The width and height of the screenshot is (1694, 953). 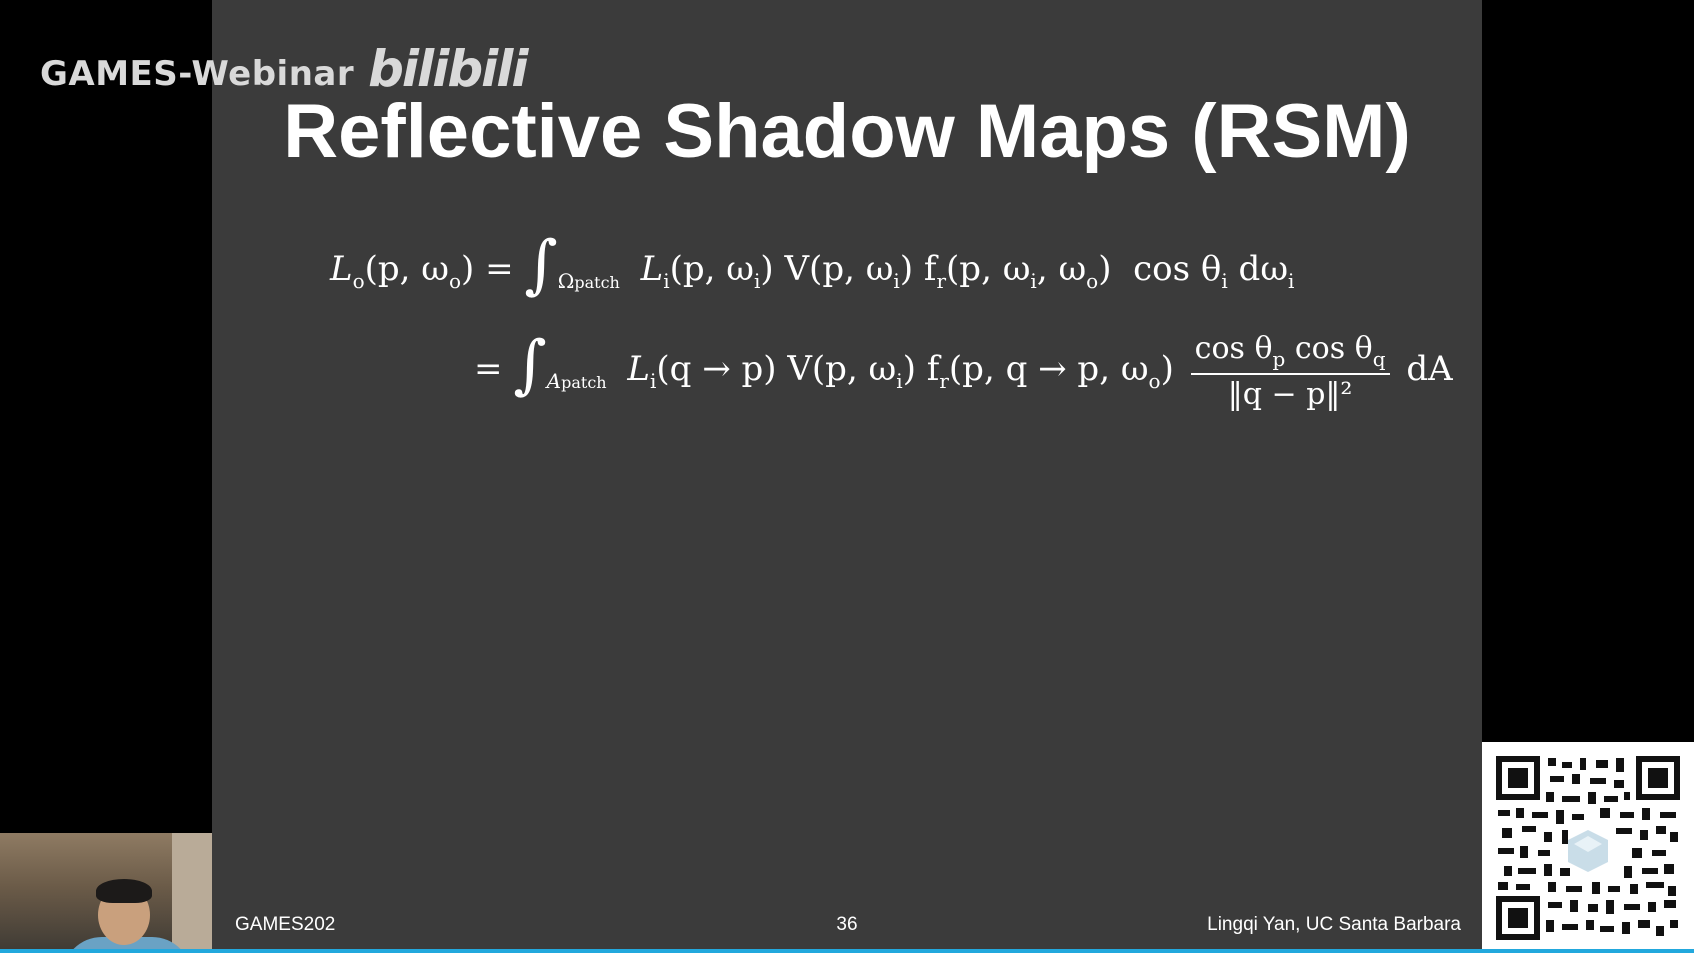 I want to click on footer-author: Lingqi Yan, UC Santa Barbara, so click(x=1334, y=924).